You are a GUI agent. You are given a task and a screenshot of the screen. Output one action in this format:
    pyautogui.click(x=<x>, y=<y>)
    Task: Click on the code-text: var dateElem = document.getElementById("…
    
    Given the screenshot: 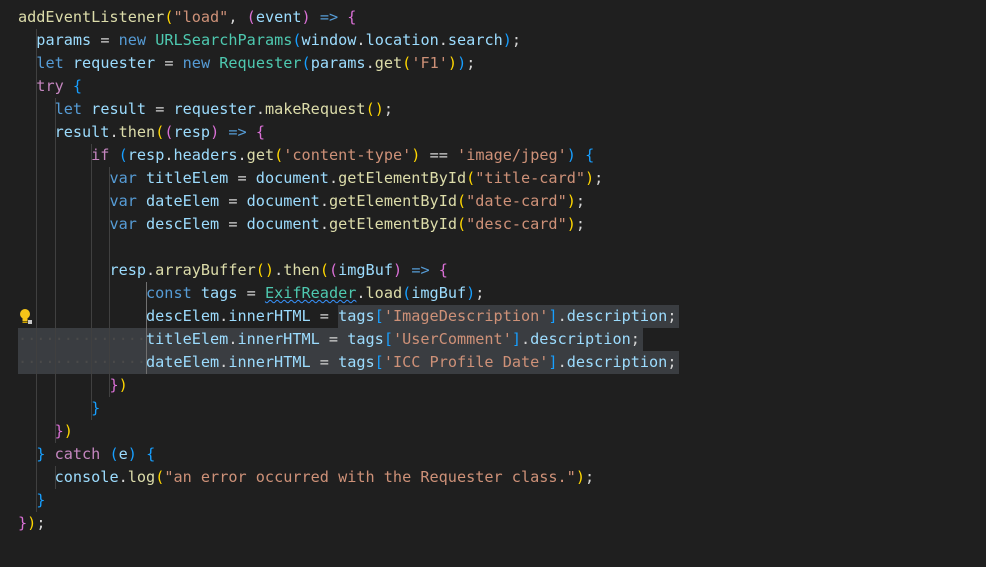 What is the action you would take?
    pyautogui.click(x=347, y=201)
    